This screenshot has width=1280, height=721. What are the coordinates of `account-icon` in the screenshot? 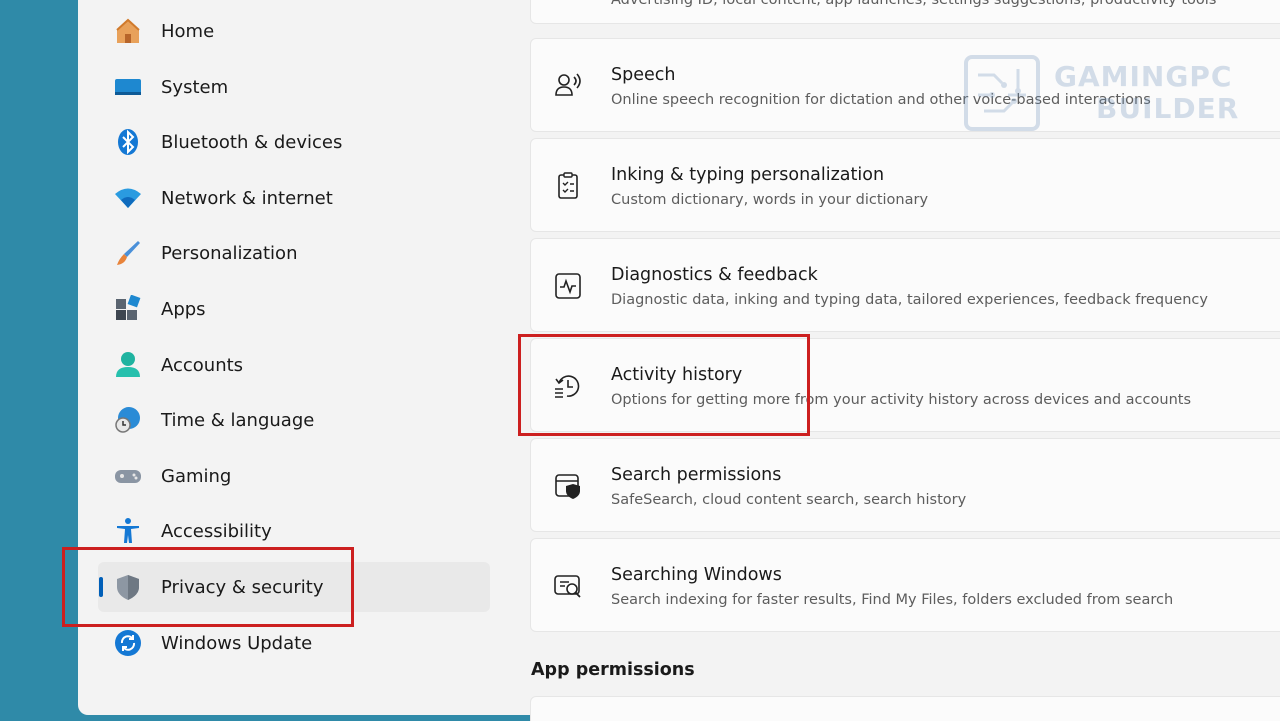 It's located at (128, 365).